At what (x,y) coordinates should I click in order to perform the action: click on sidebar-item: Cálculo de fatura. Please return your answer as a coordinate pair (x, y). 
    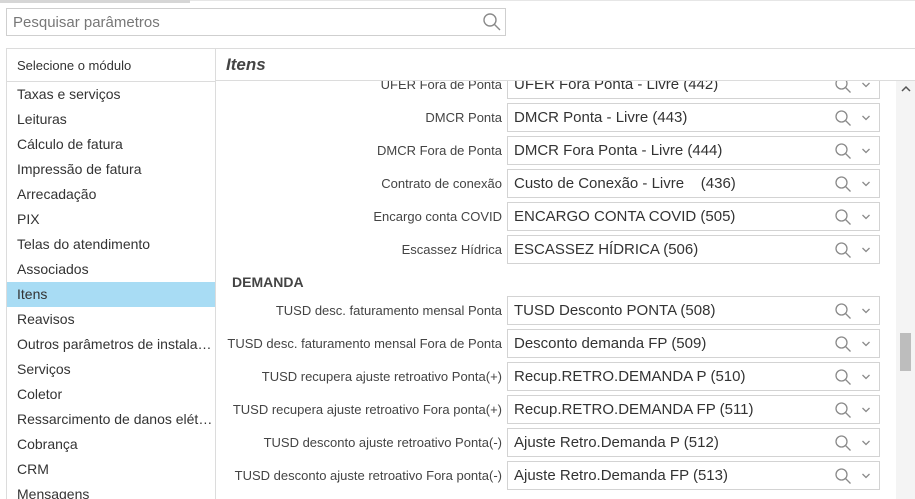
    Looking at the image, I should click on (111, 144).